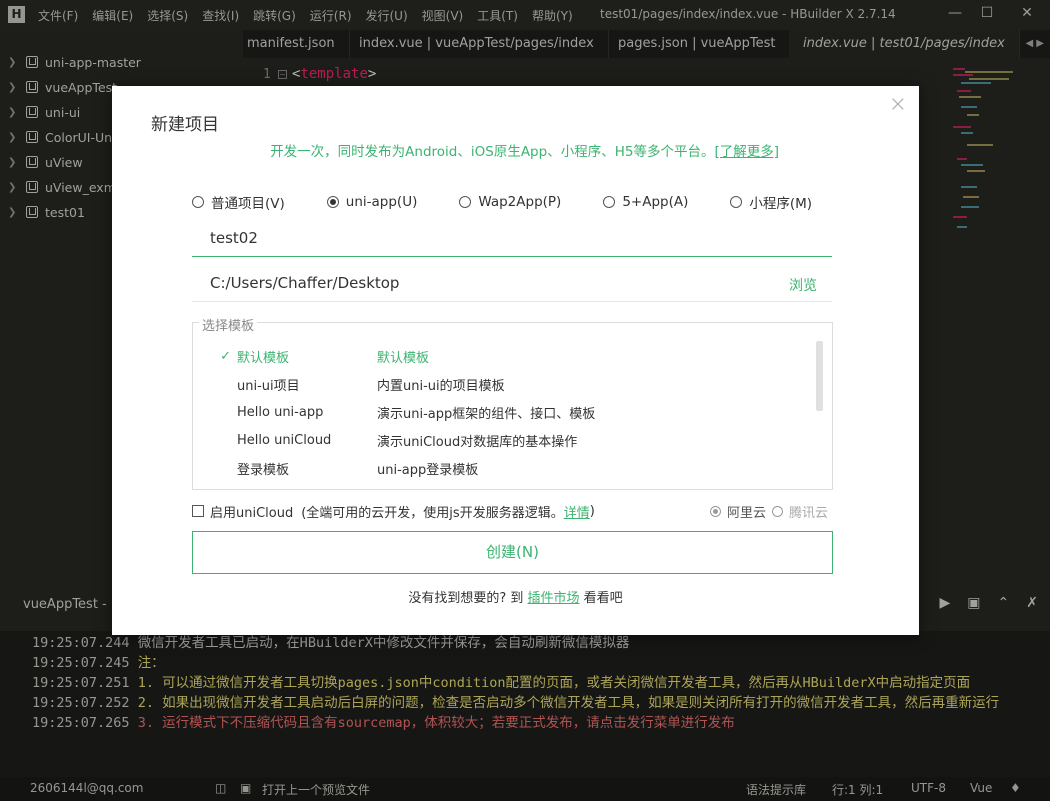 The height and width of the screenshot is (801, 1050). What do you see at coordinates (577, 511) in the screenshot?
I see `unicloud-details-link: 详情` at bounding box center [577, 511].